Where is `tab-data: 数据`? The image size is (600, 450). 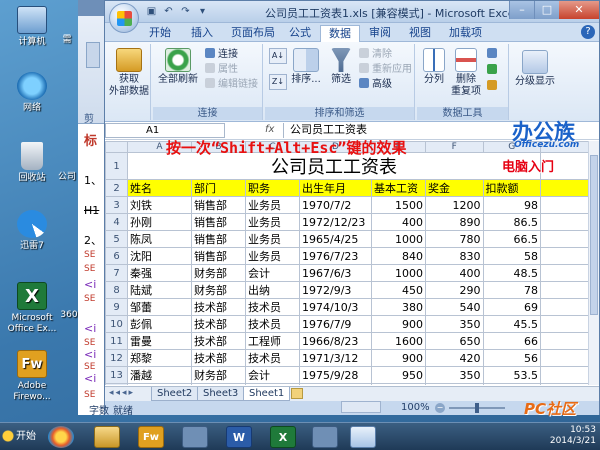 tab-data: 数据 is located at coordinates (340, 33).